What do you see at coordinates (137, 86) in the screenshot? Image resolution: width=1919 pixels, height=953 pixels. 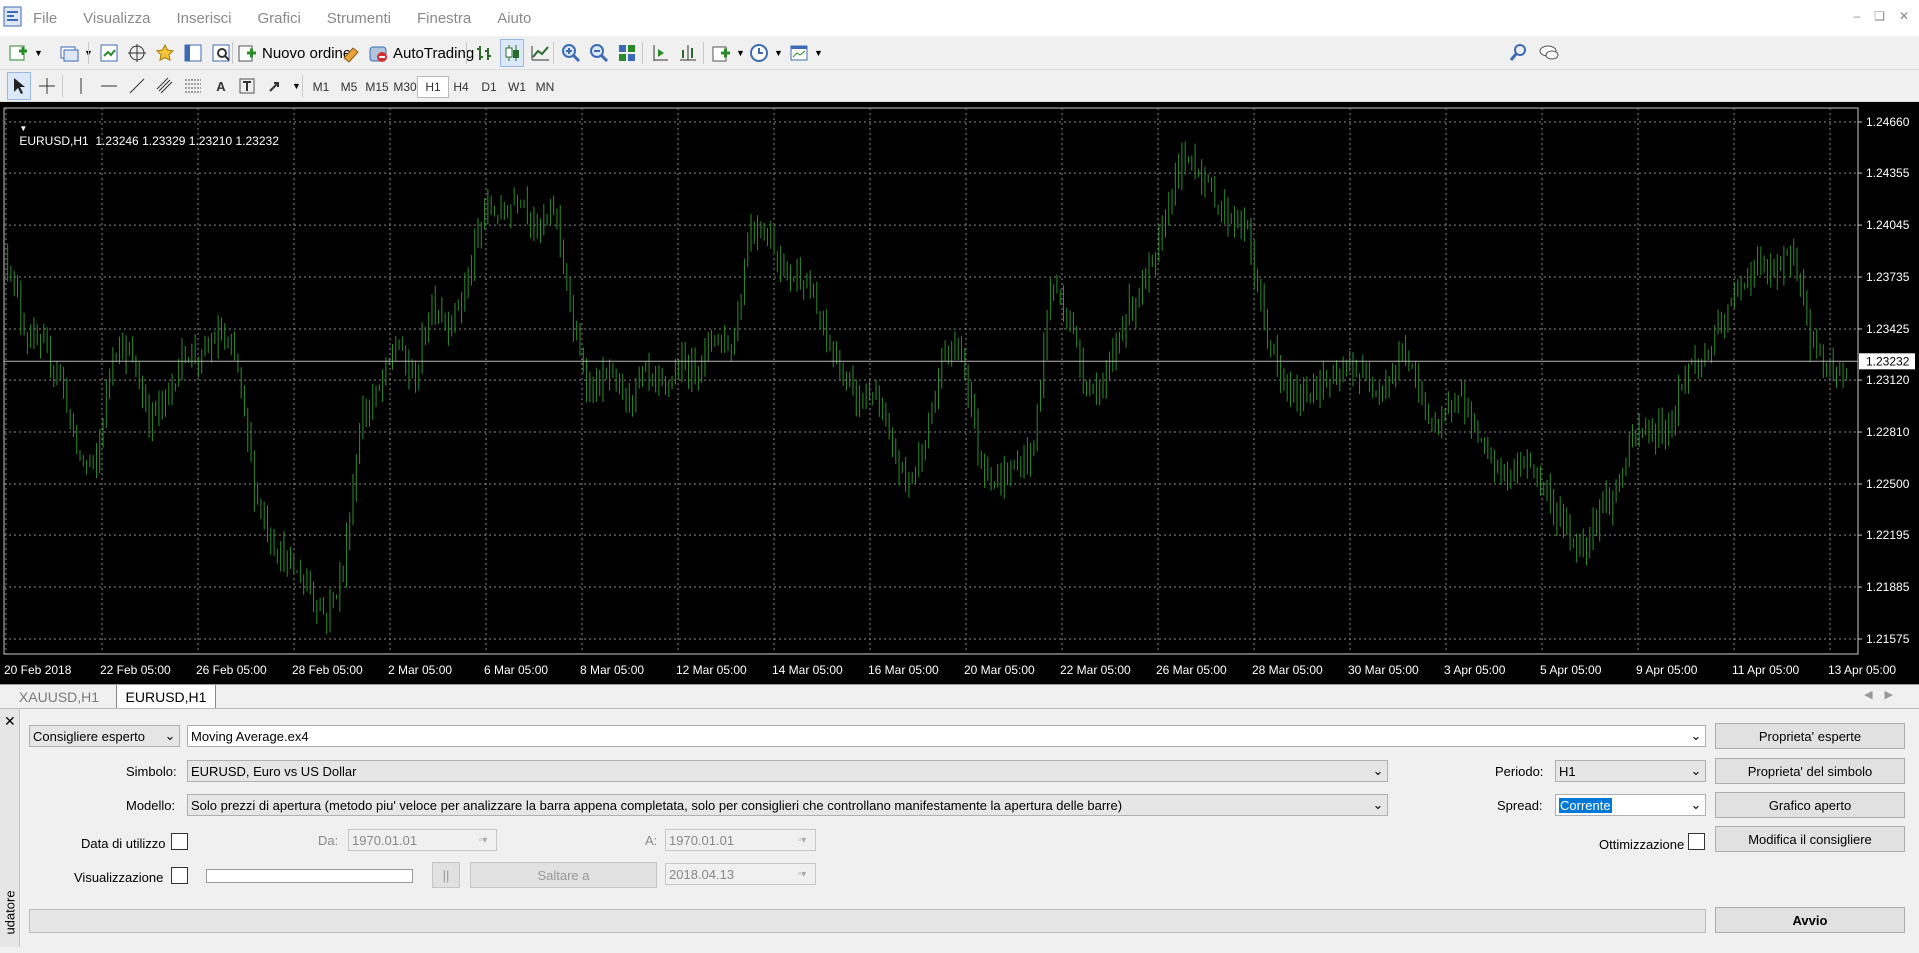 I see `trendline-button` at bounding box center [137, 86].